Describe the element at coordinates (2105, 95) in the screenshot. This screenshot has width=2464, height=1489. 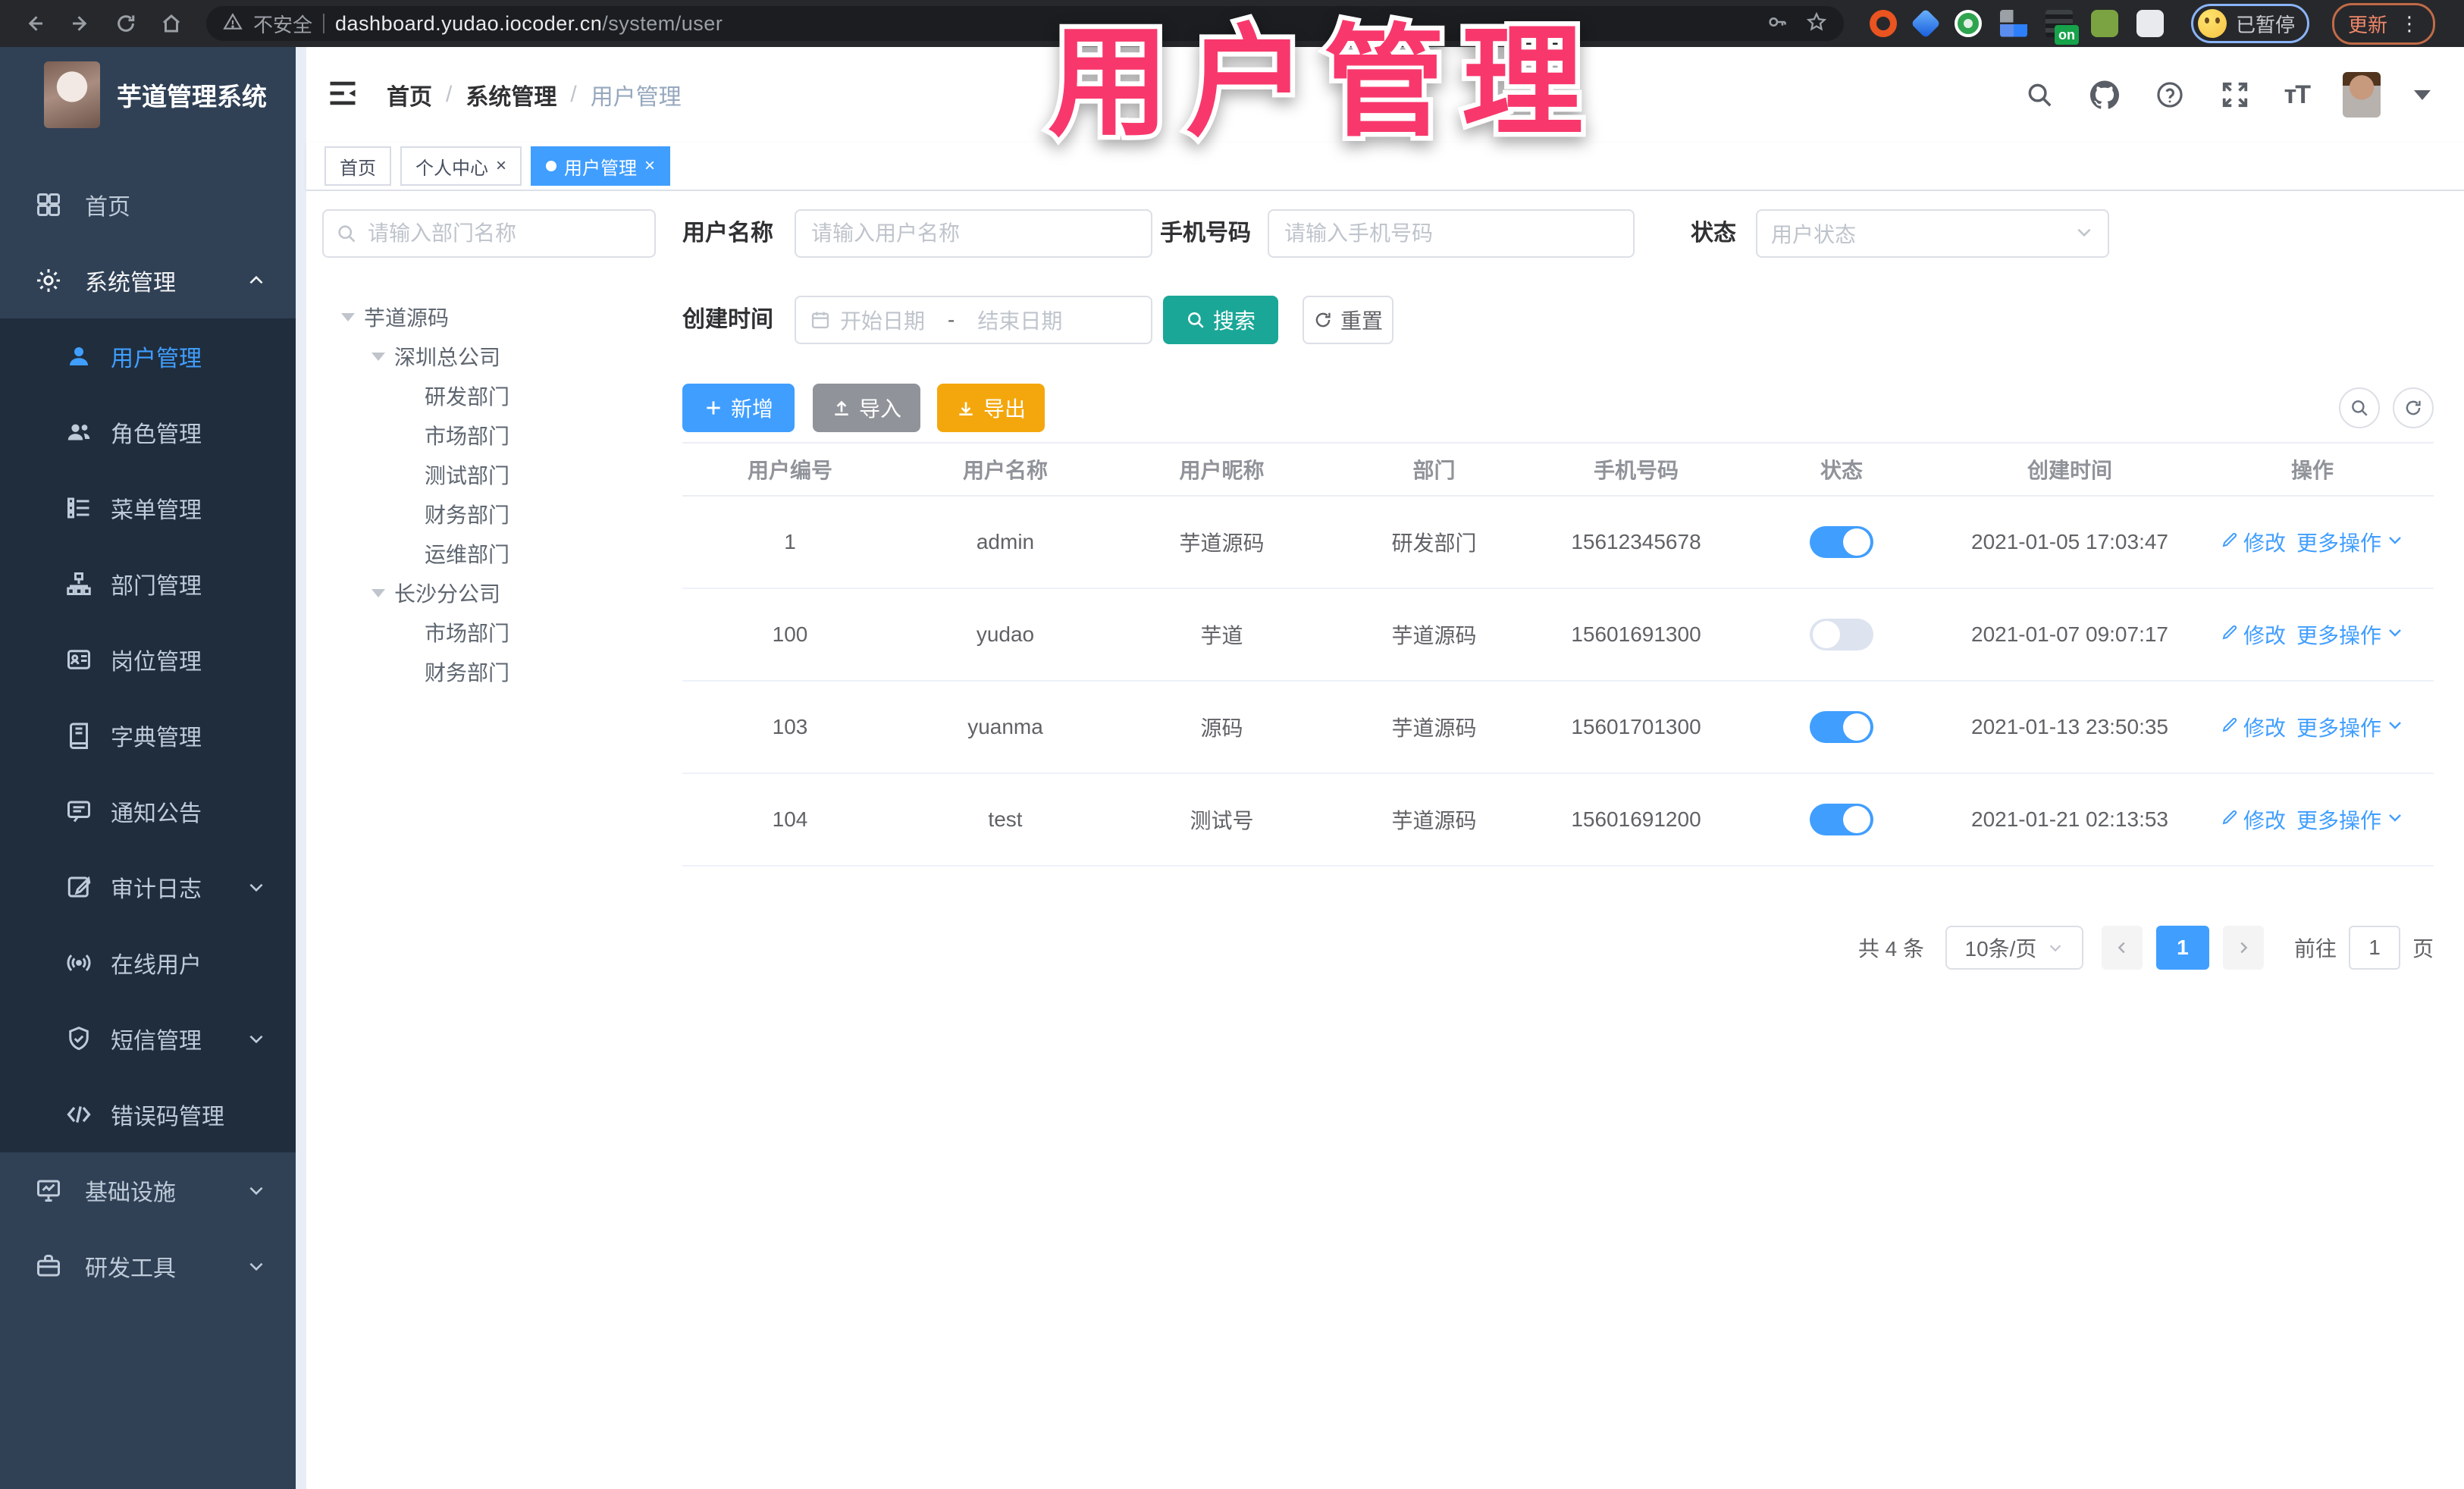
I see `github-icon` at that location.